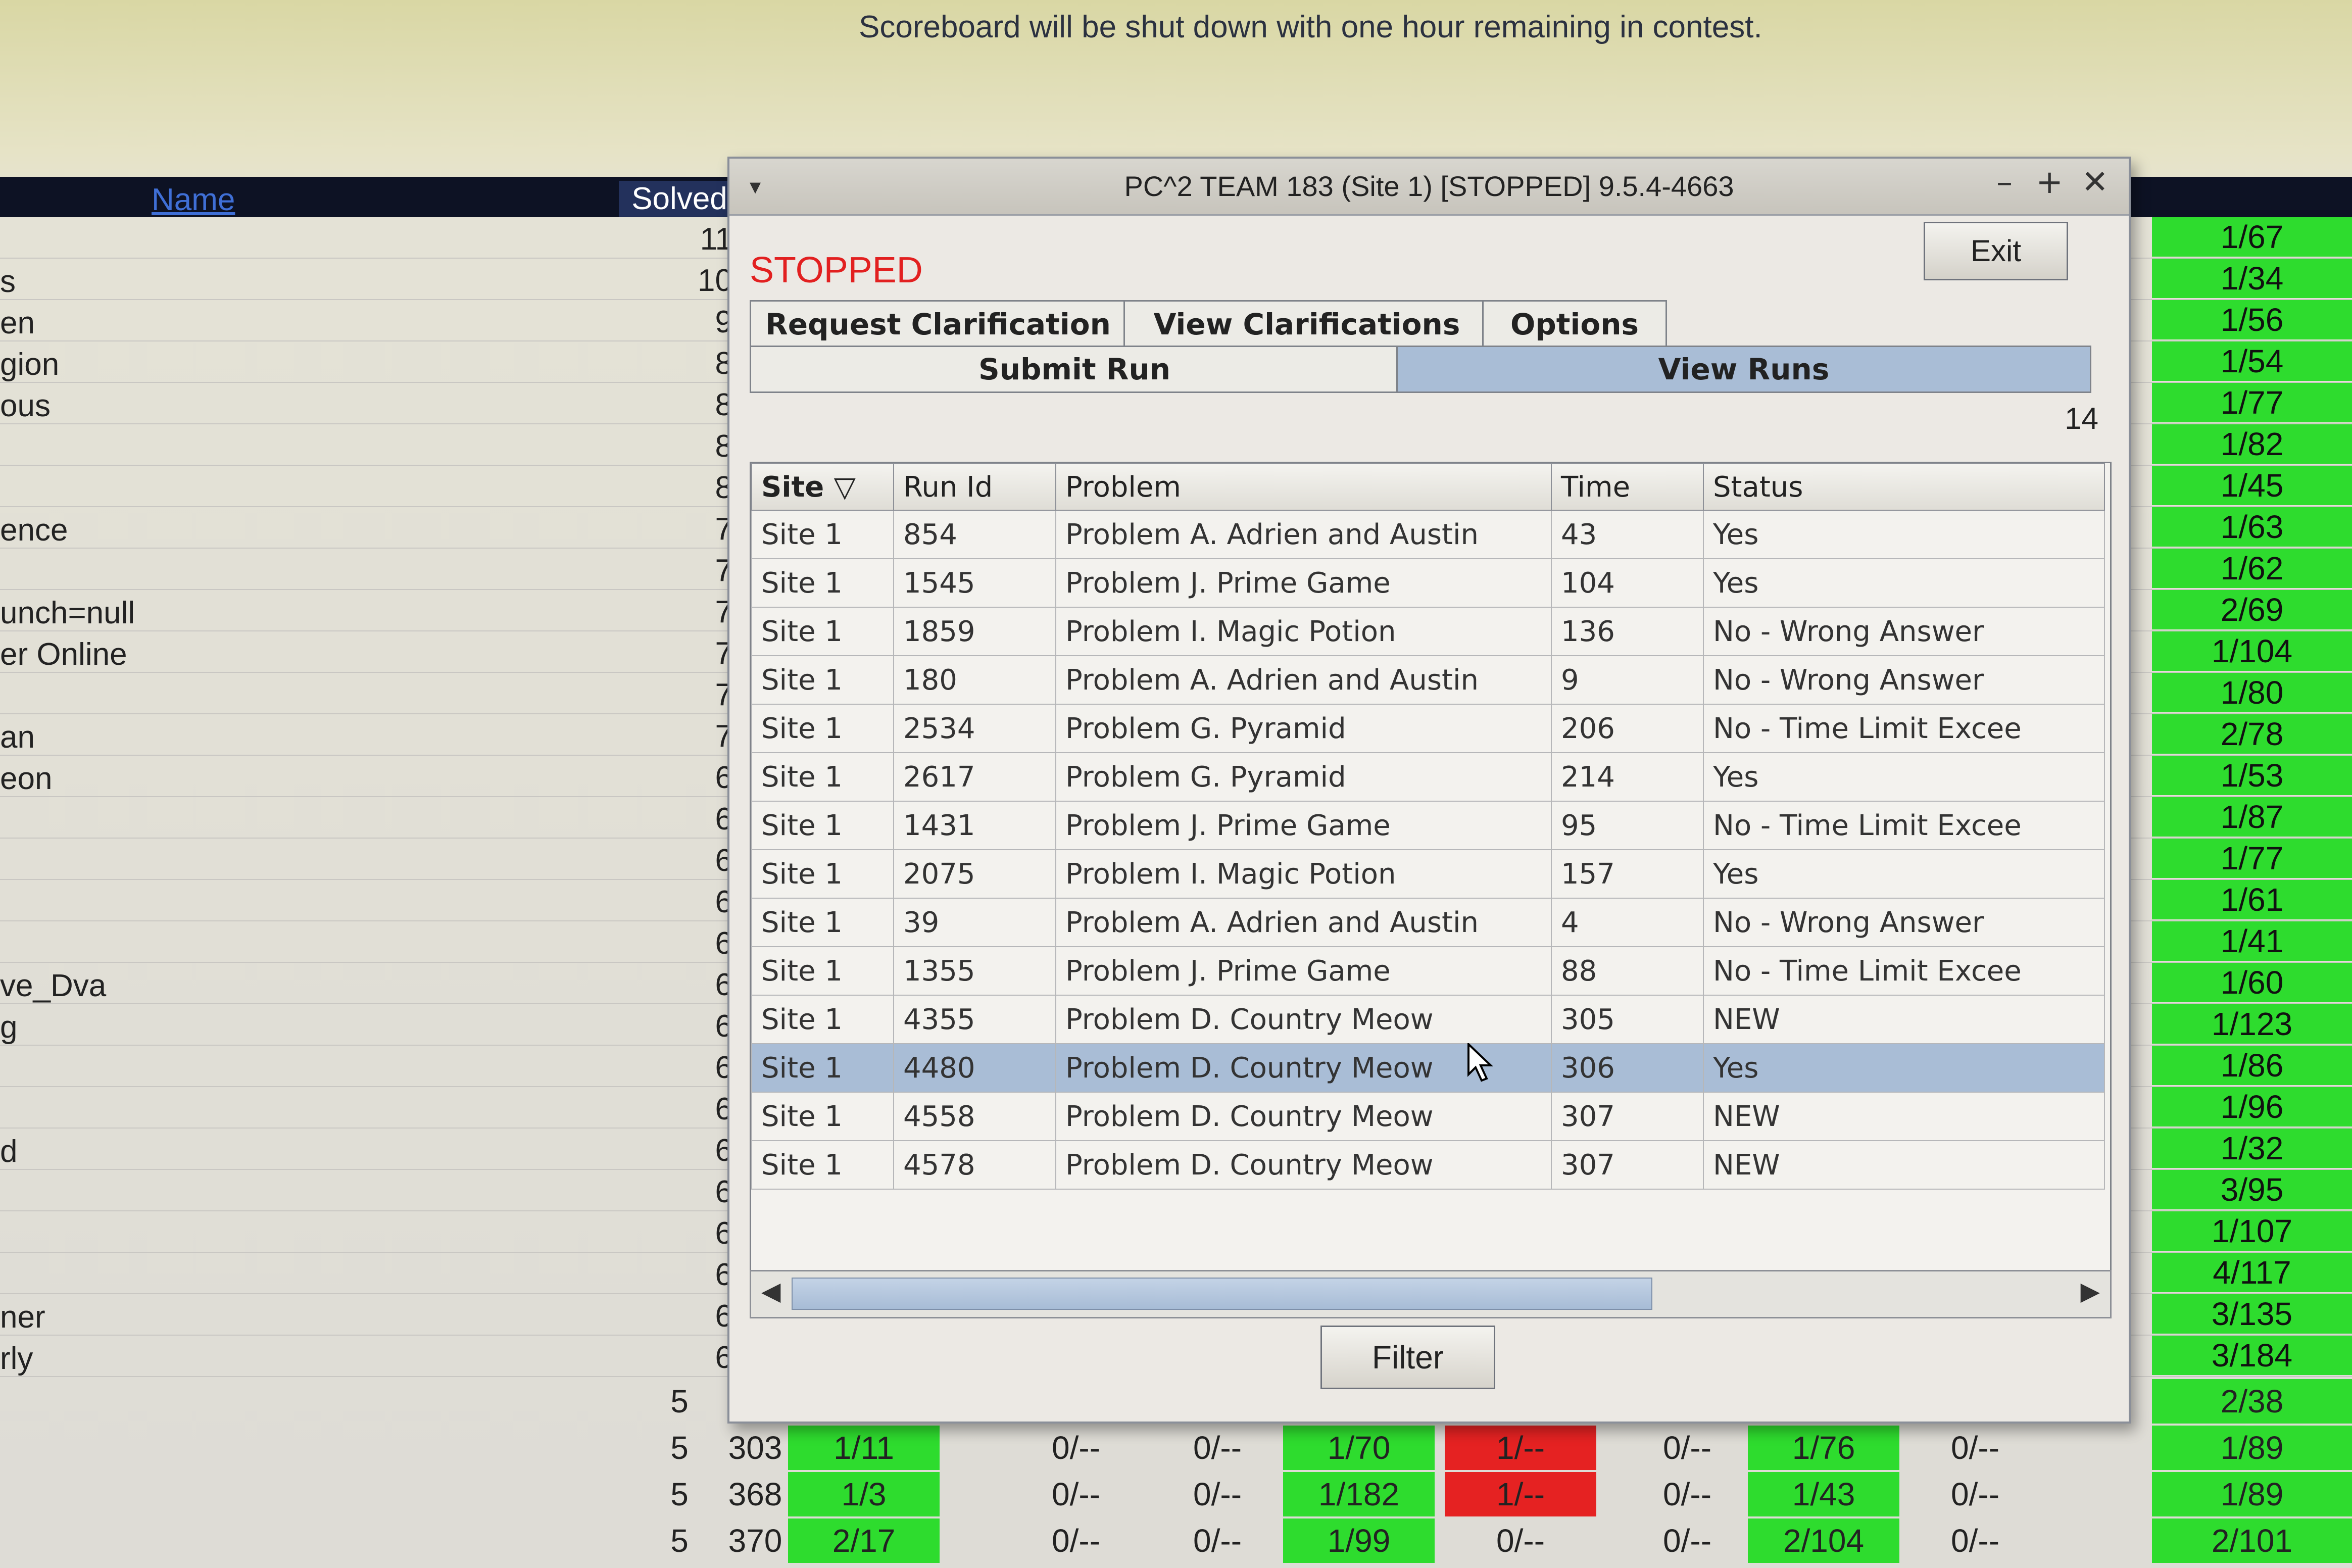  Describe the element at coordinates (1428, 1165) in the screenshot. I see `run-row: Site 1 4578 Problem D. Country Meow 307 NEW` at that location.